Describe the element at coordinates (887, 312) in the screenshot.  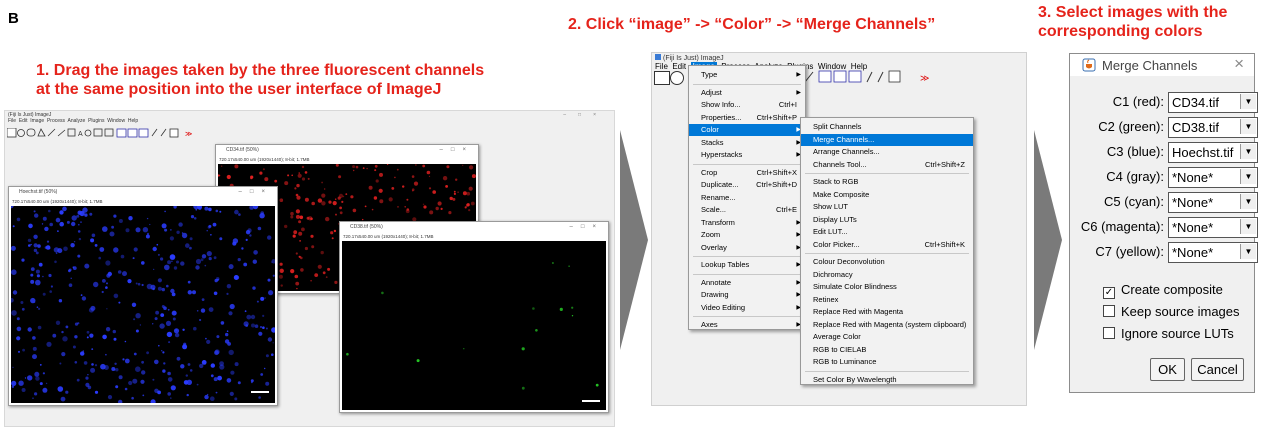
I see `menu-item-replace-red-with-magenta: Replace Red with Magenta` at that location.